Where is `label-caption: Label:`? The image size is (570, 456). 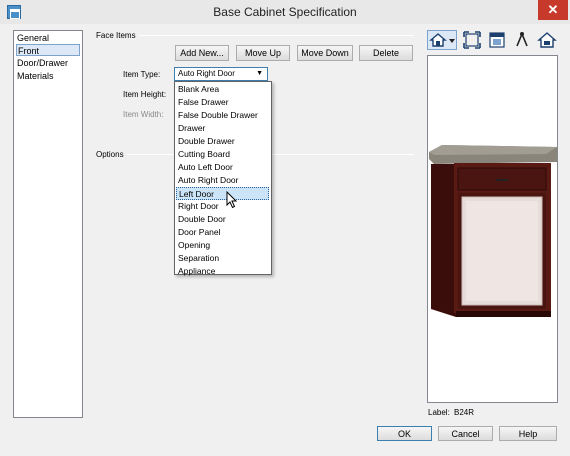 label-caption: Label: is located at coordinates (439, 412).